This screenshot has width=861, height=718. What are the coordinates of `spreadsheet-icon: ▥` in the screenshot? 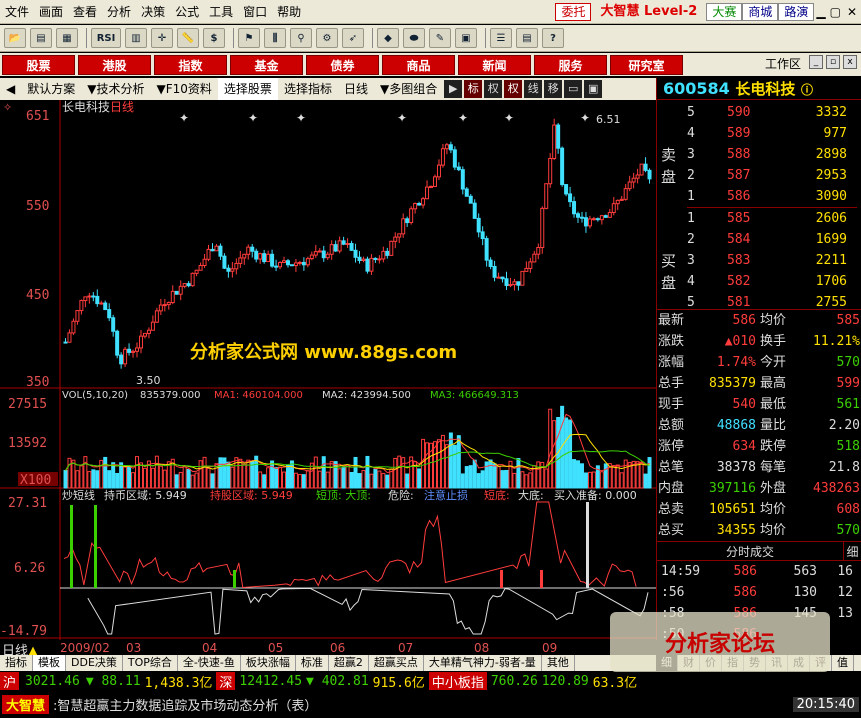 It's located at (136, 38).